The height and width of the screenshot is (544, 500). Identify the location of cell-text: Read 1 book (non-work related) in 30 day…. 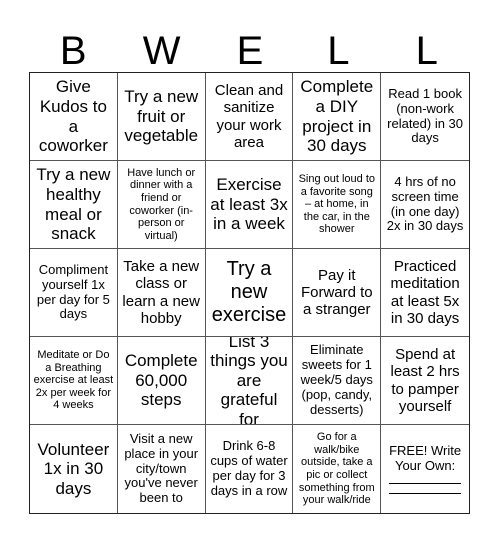
(425, 115).